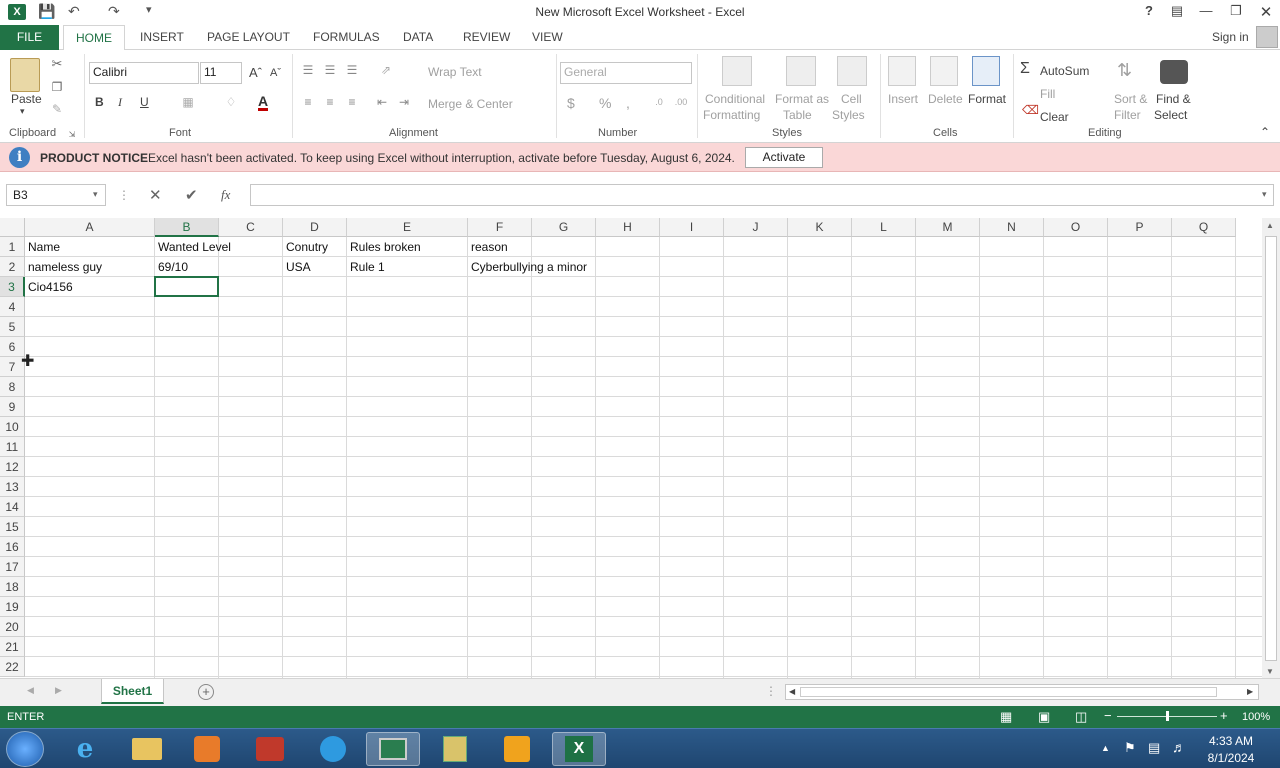 Image resolution: width=1280 pixels, height=768 pixels. What do you see at coordinates (547, 37) in the screenshot?
I see `tab-view: VIEW` at bounding box center [547, 37].